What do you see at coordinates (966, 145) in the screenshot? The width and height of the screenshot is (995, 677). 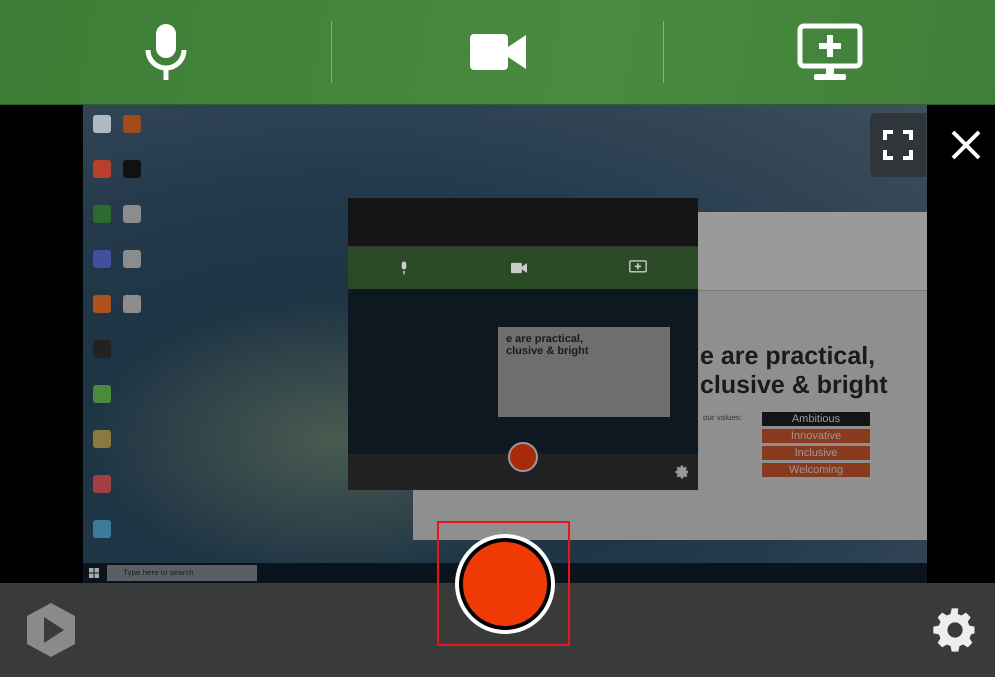 I see `close-icon` at bounding box center [966, 145].